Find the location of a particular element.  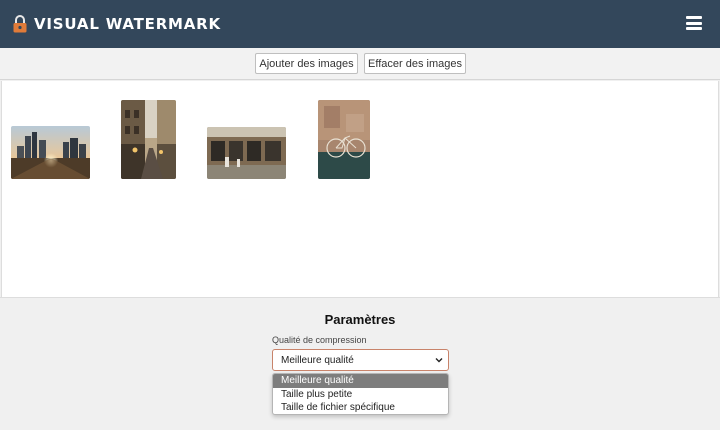

dropdown-option-smaller-size: Taille plus petite is located at coordinates (360, 395).